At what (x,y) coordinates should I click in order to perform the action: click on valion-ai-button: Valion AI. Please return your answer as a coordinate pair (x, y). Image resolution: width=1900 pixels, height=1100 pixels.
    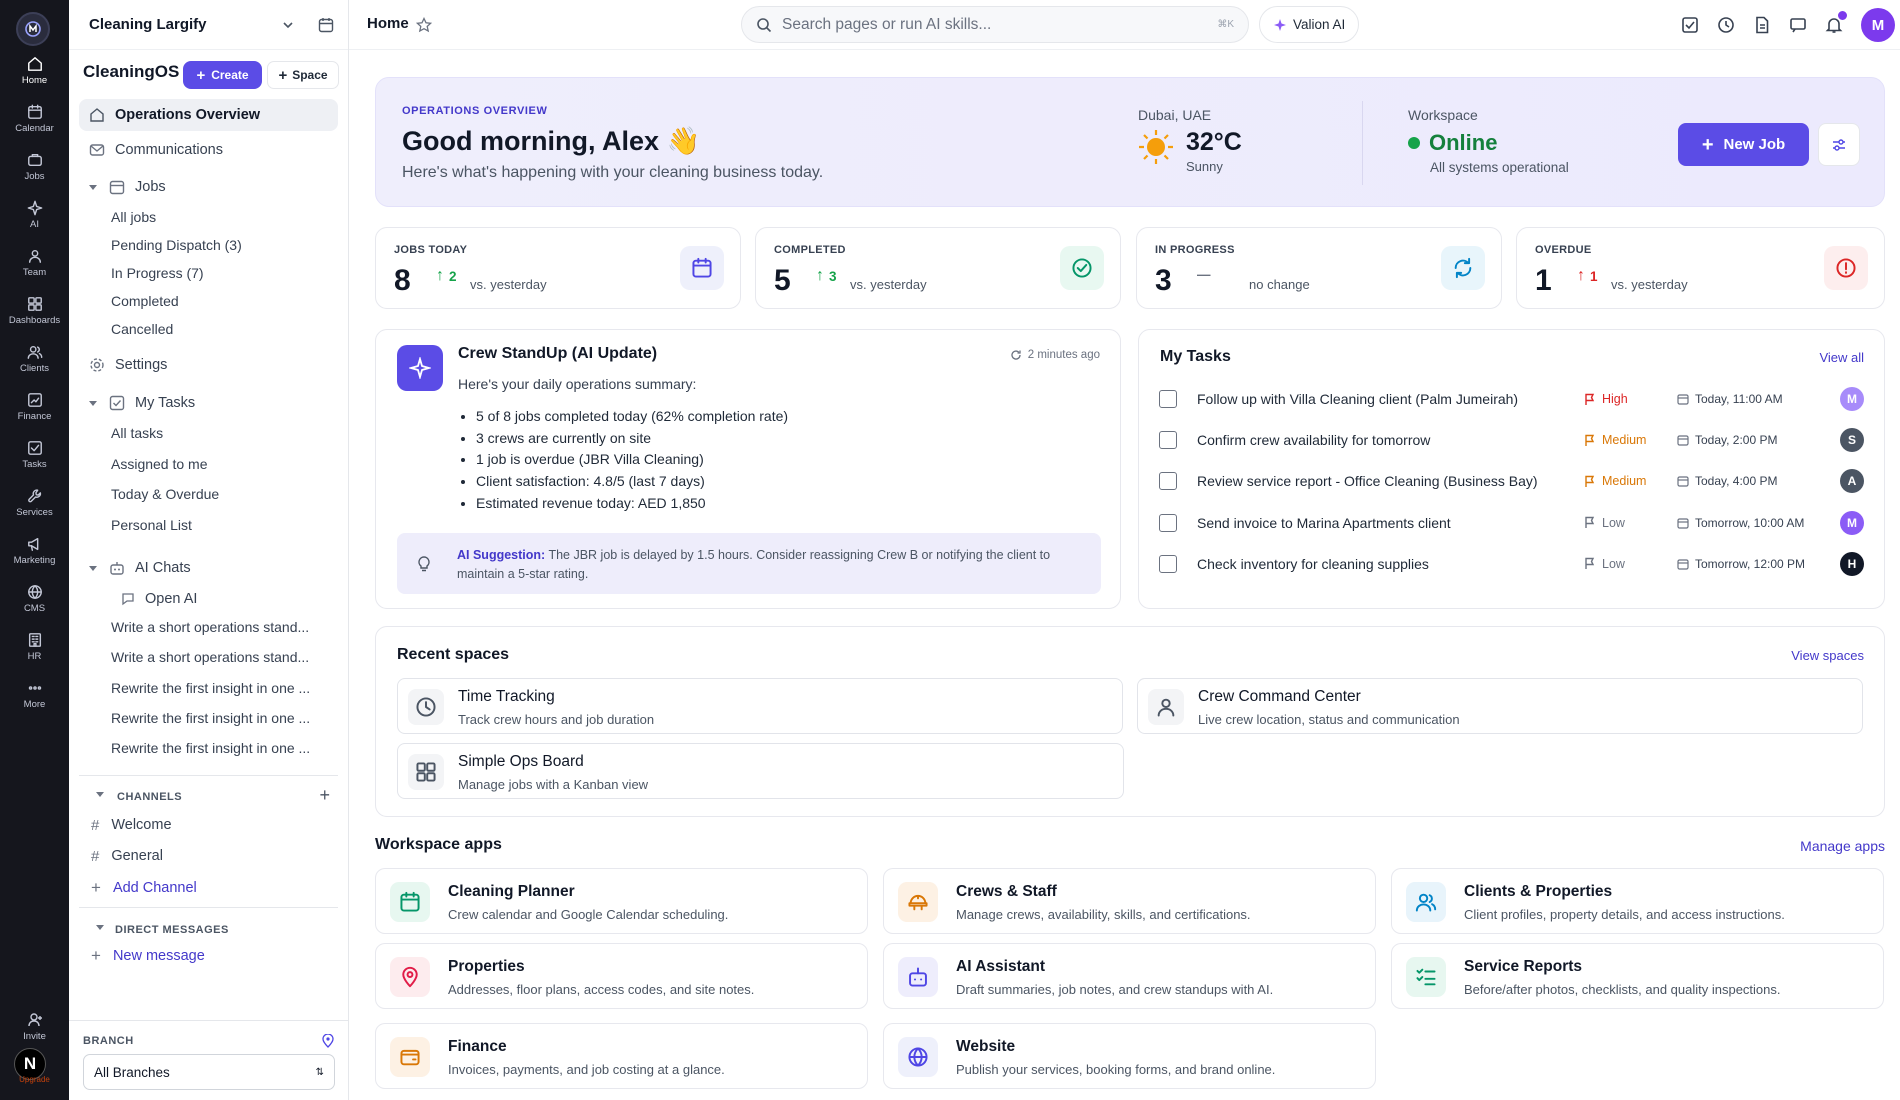
    Looking at the image, I should click on (1309, 24).